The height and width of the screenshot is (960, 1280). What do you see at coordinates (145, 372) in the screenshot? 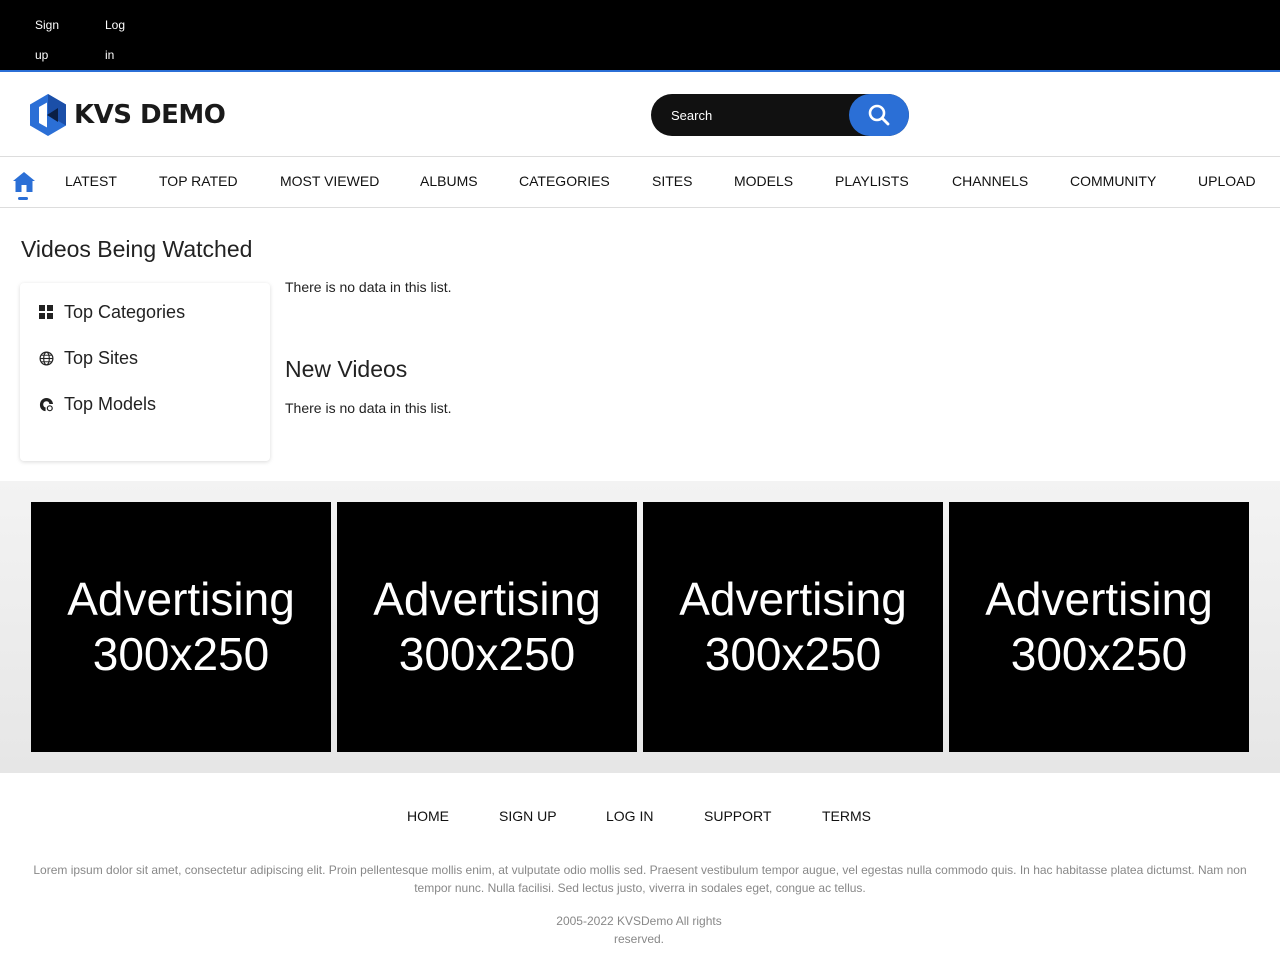
I see `sidebar: Top Categories Top Sites Top Models` at bounding box center [145, 372].